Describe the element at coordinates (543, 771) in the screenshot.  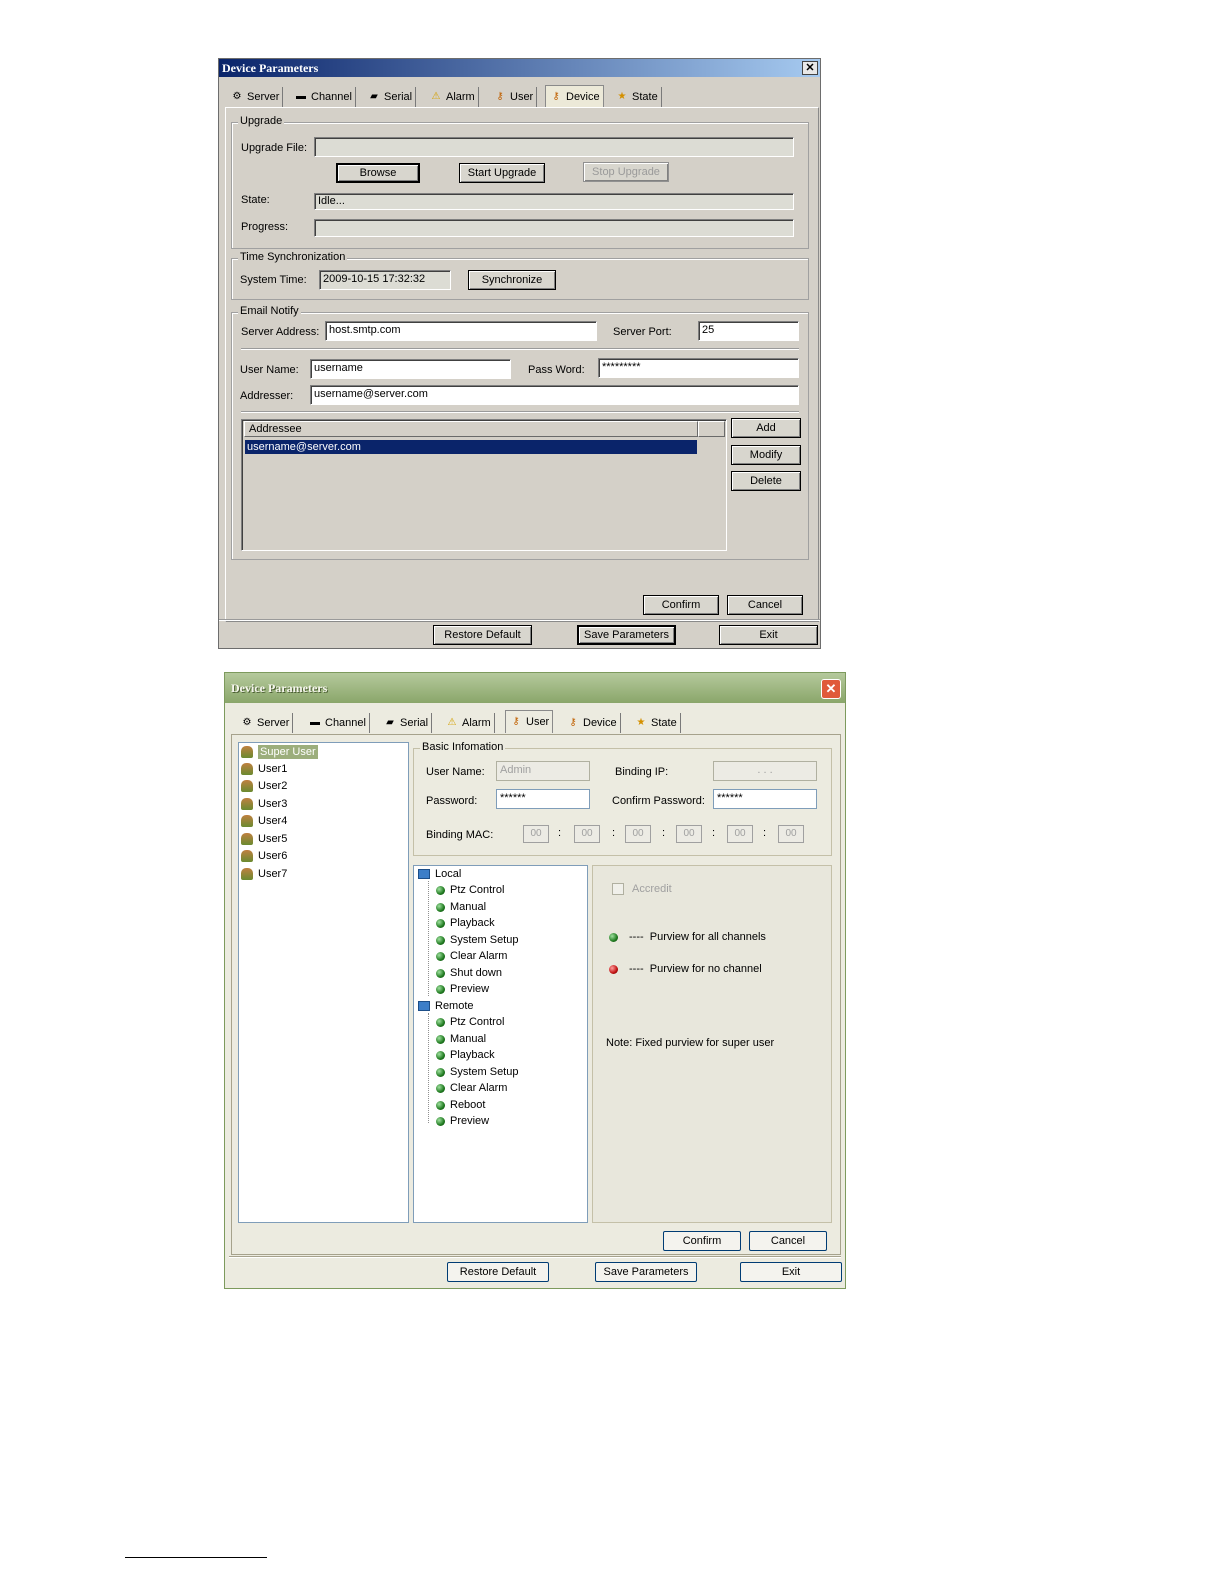
I see `user-name-input: Admin` at that location.